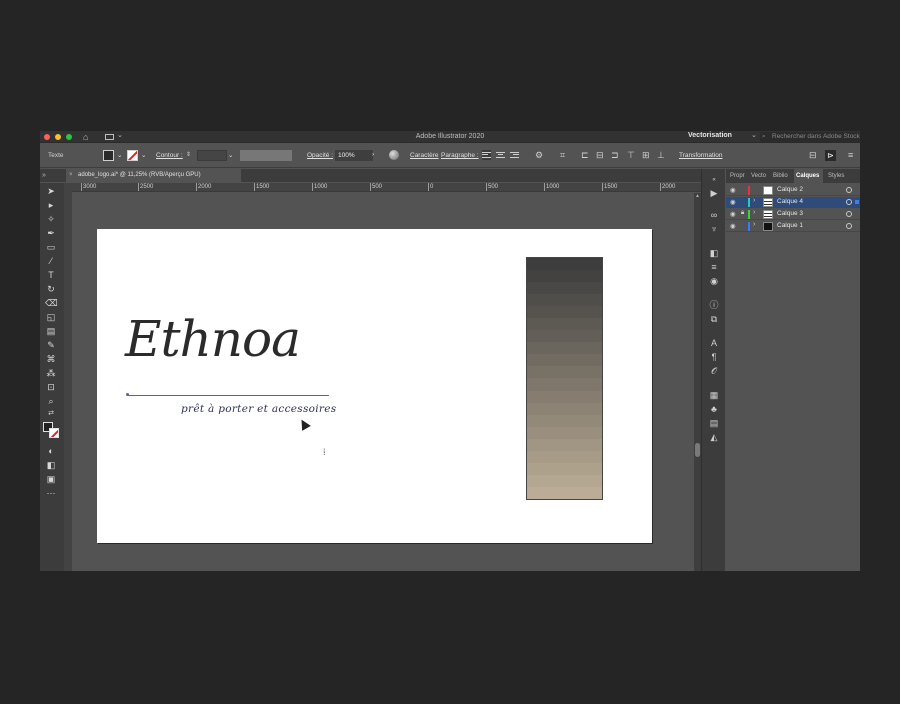 This screenshot has height=704, width=900. I want to click on align-objects-left-icon: ⊏, so click(585, 155).